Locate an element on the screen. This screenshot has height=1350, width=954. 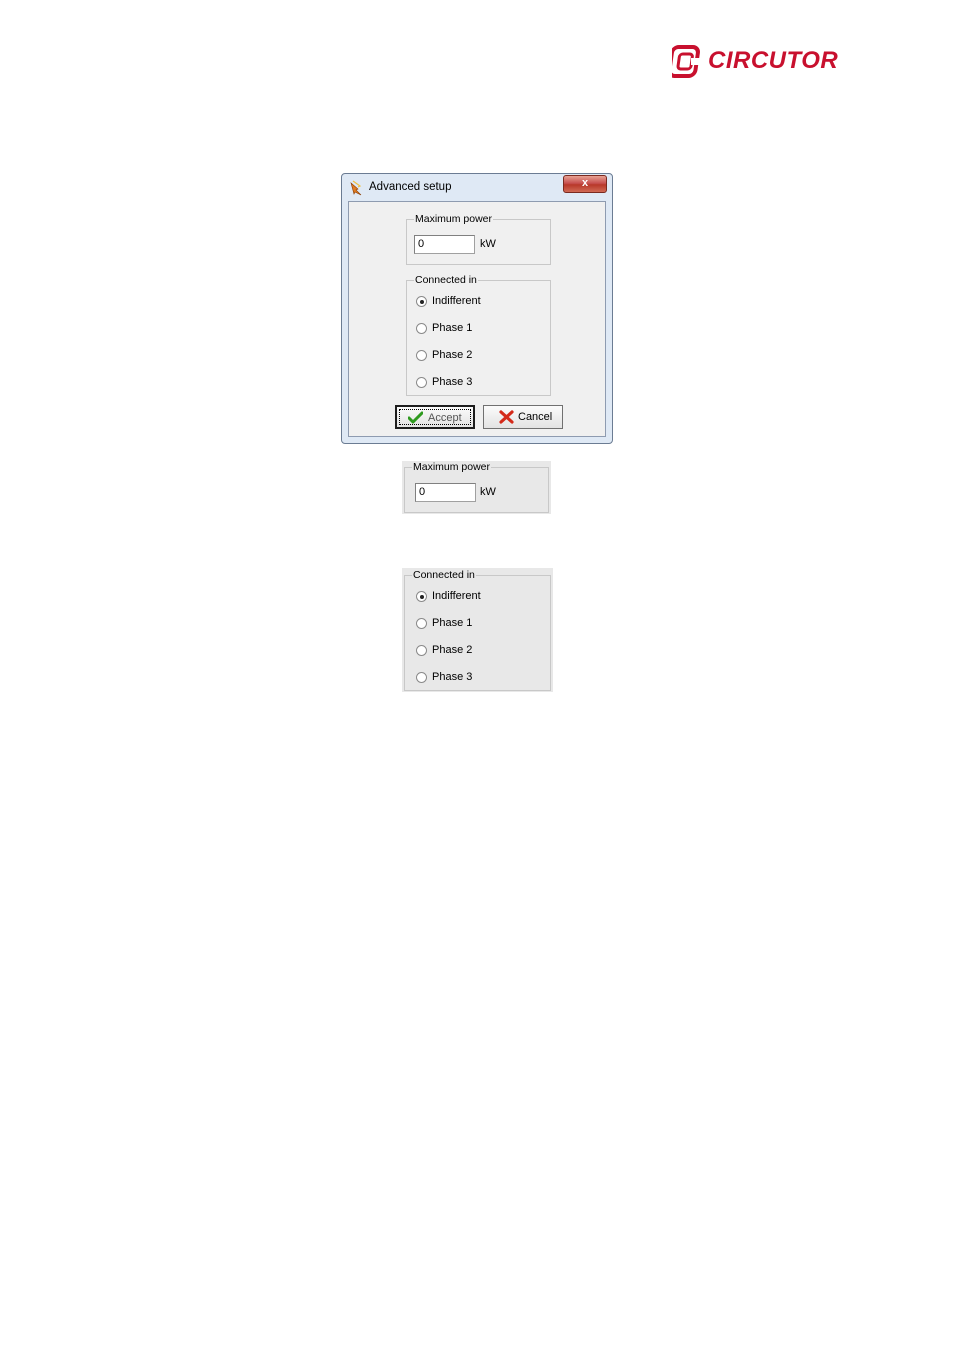
checkmark-icon is located at coordinates (415, 417).